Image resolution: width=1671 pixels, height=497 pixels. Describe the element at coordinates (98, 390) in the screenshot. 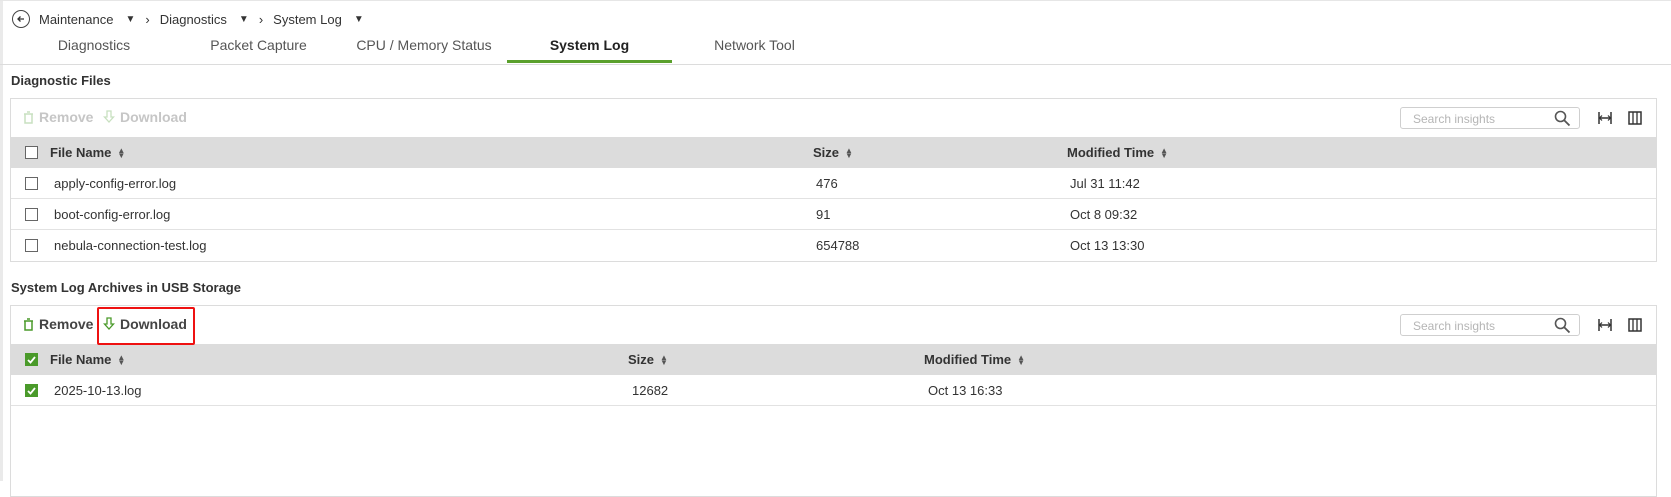

I see `file-name: 2025-10-13.log` at that location.